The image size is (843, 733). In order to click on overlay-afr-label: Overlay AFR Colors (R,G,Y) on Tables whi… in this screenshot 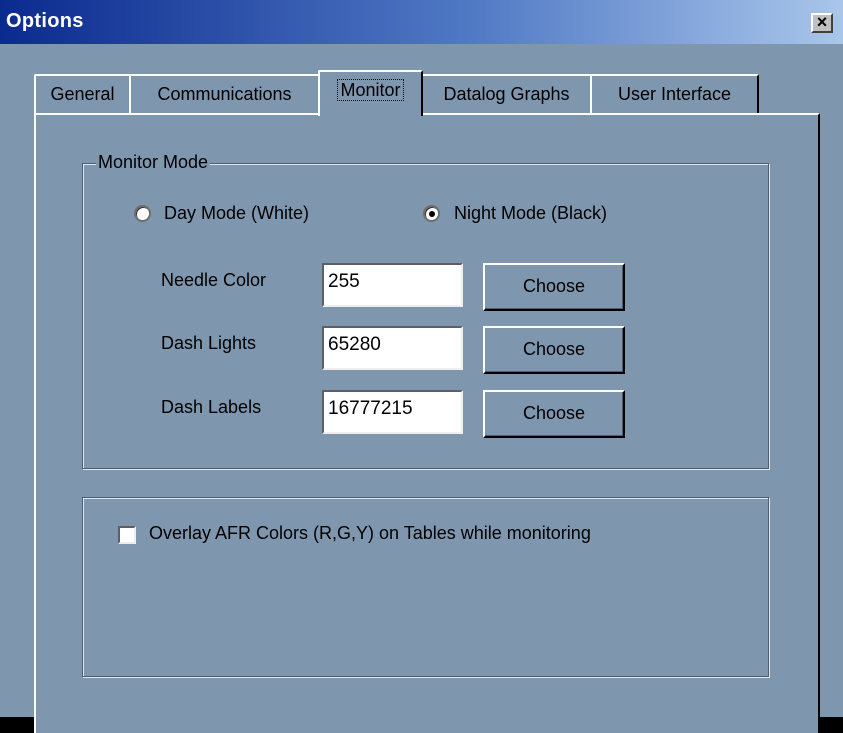, I will do `click(370, 533)`.